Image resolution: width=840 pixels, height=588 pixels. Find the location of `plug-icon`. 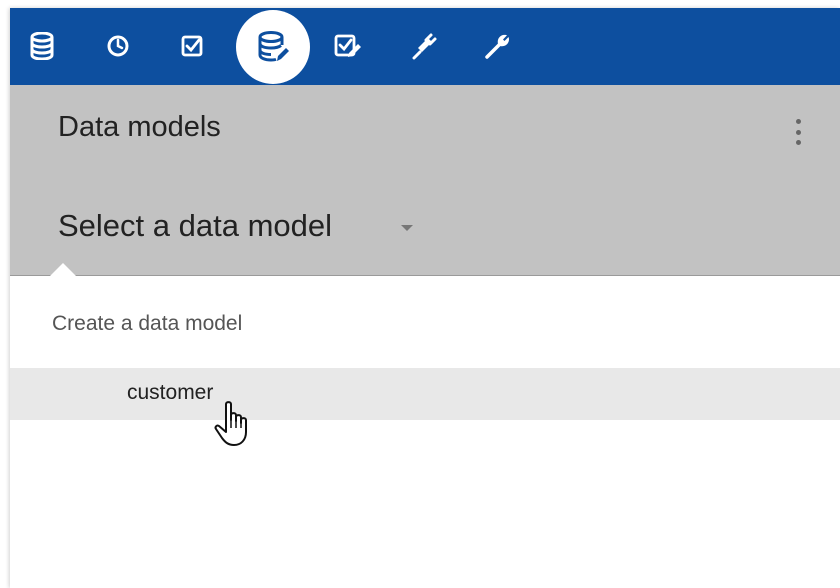

plug-icon is located at coordinates (424, 46).